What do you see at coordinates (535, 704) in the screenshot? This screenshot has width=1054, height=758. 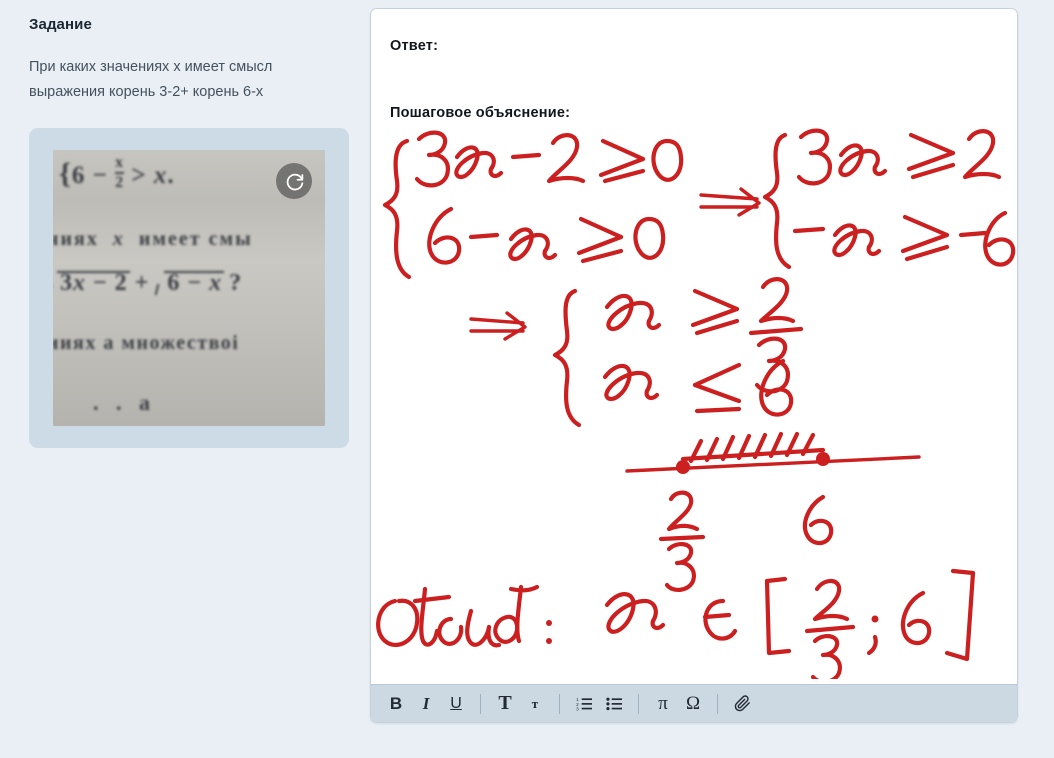 I see `decrease-font-button: т` at bounding box center [535, 704].